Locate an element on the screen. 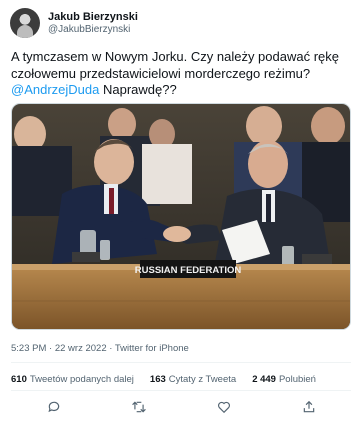 The width and height of the screenshot is (360, 423). mention-link: @AndrzejDuda is located at coordinates (55, 89).